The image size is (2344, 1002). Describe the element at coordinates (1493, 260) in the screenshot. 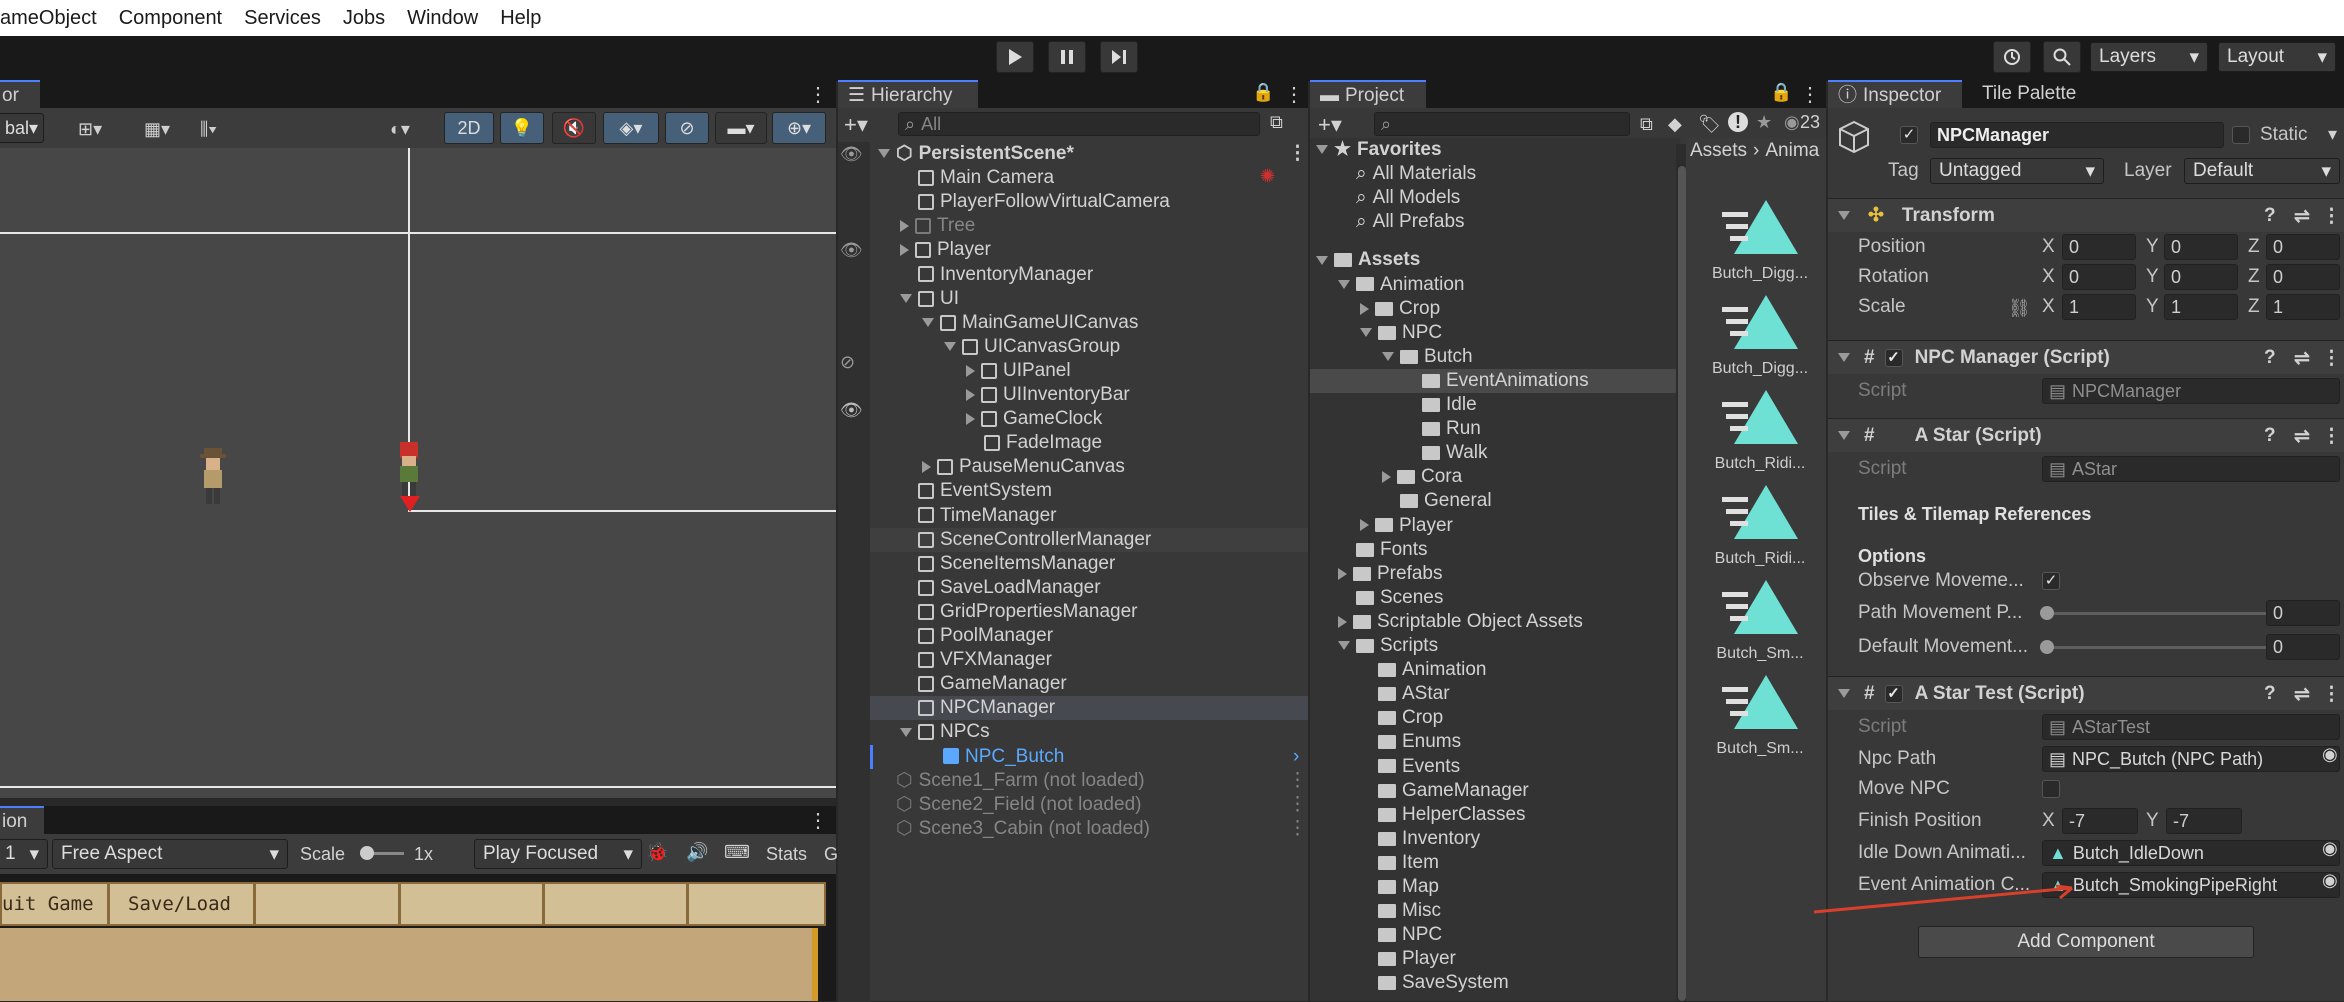

I see `project-folder-row: Assets` at that location.